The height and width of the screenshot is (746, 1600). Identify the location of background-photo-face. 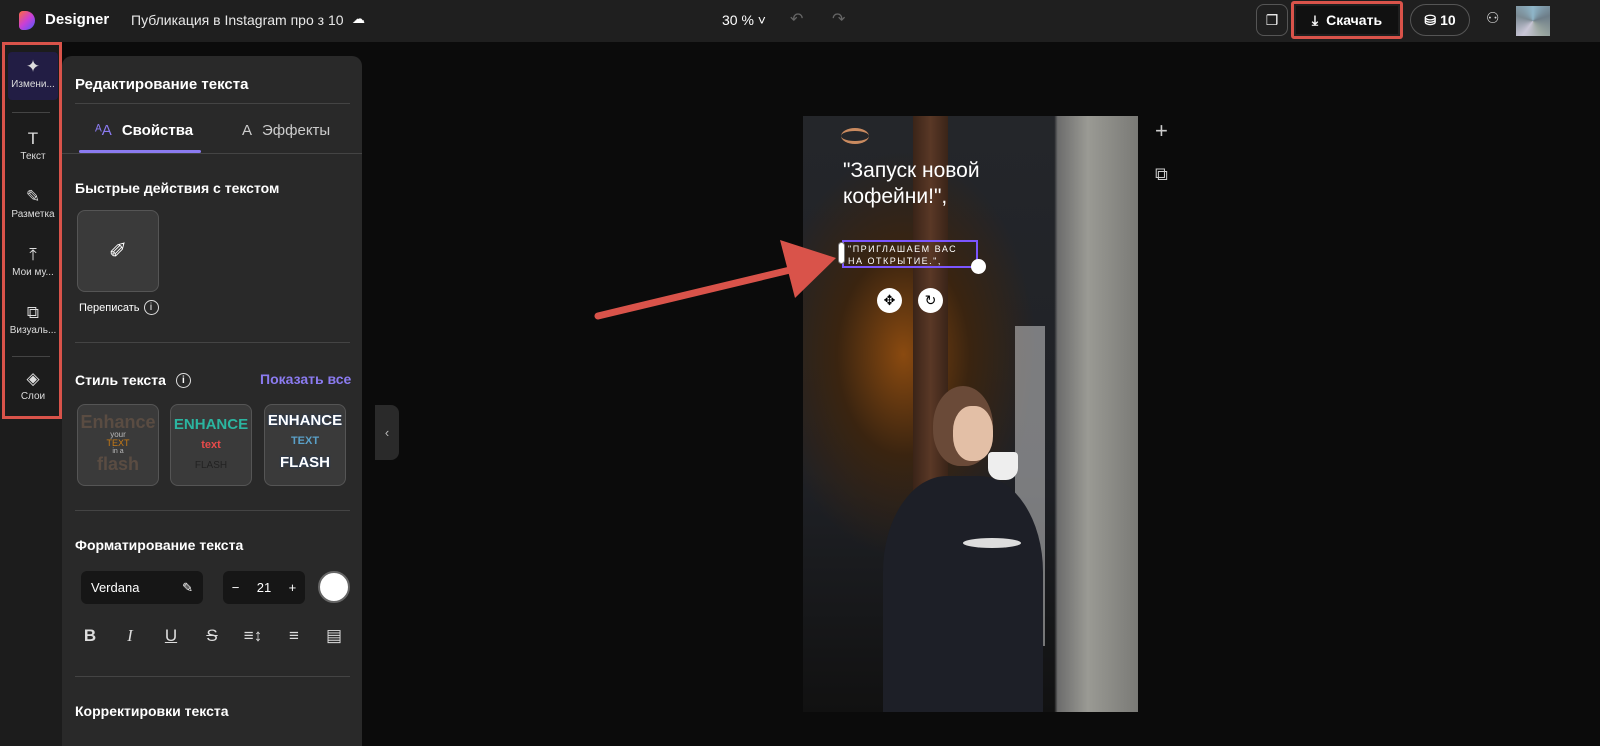
(973, 433).